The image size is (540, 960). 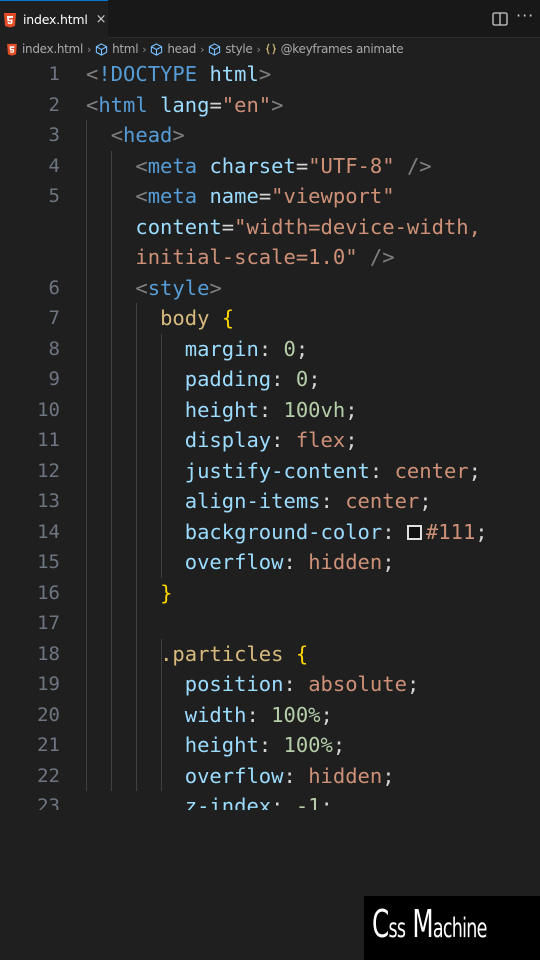 I want to click on code-text: <meta name="viewport", so click(x=240, y=196).